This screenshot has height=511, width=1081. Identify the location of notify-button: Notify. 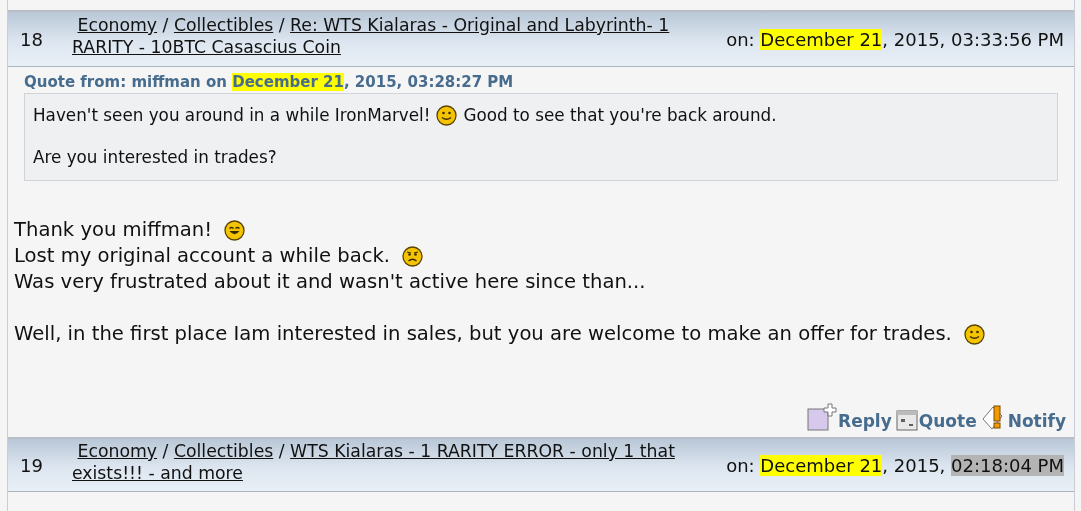
(1023, 417).